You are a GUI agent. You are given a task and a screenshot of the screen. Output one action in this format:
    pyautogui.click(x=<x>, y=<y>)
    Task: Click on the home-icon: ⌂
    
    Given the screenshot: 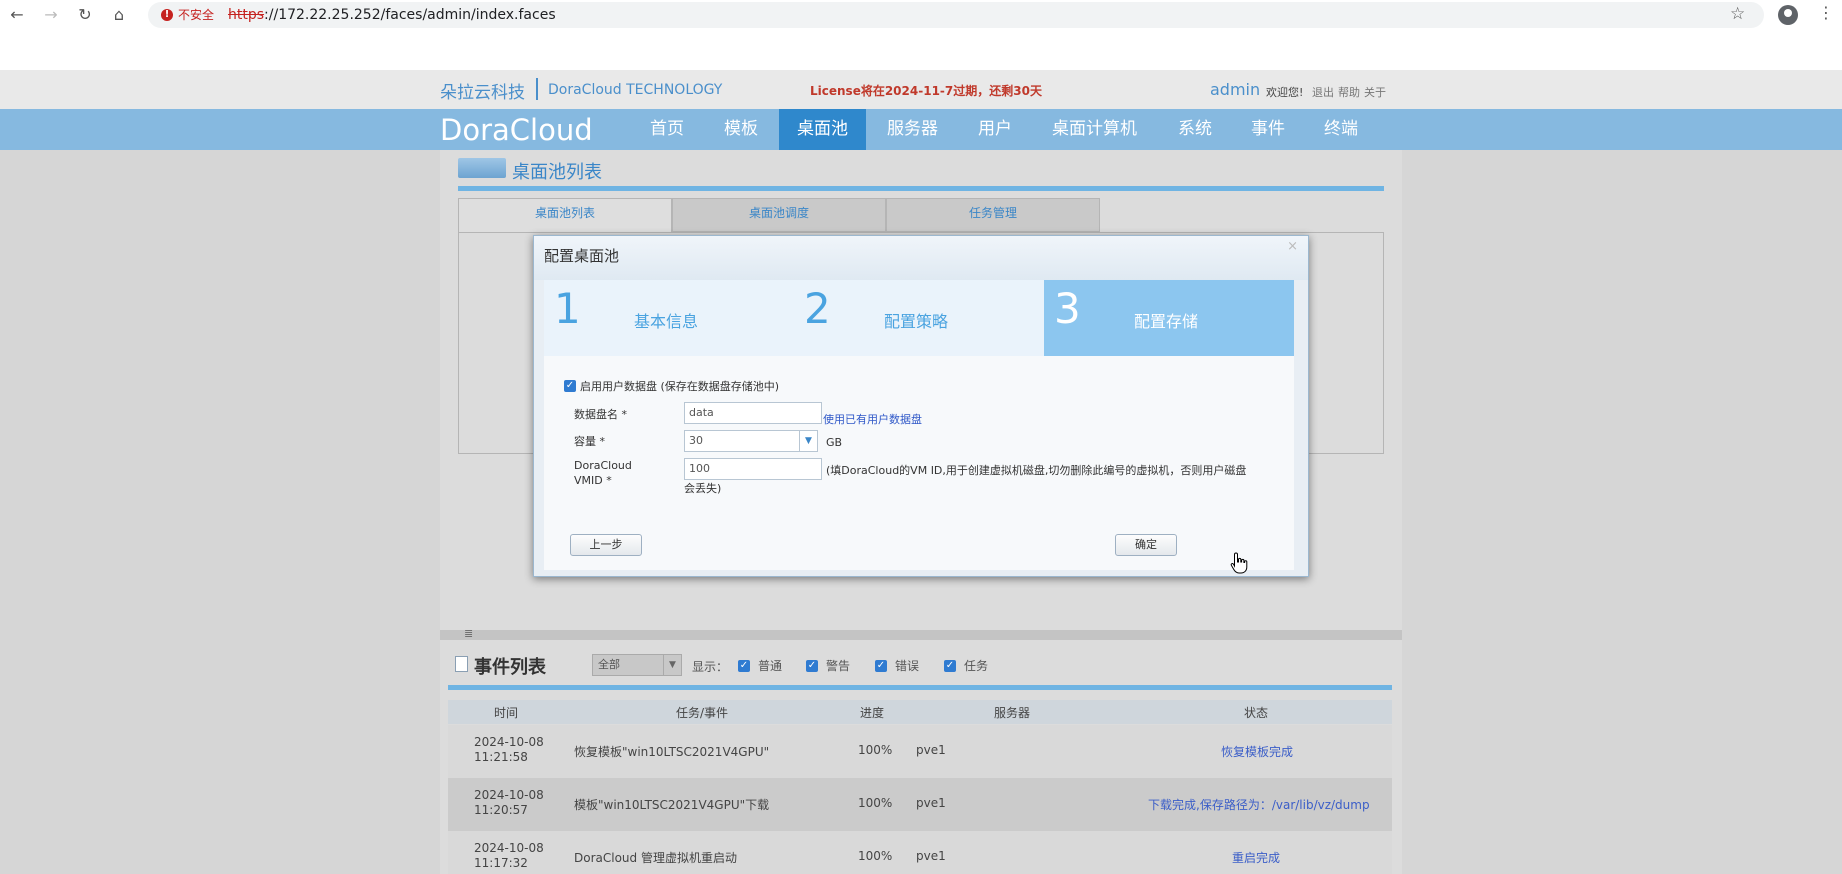 What is the action you would take?
    pyautogui.click(x=119, y=15)
    